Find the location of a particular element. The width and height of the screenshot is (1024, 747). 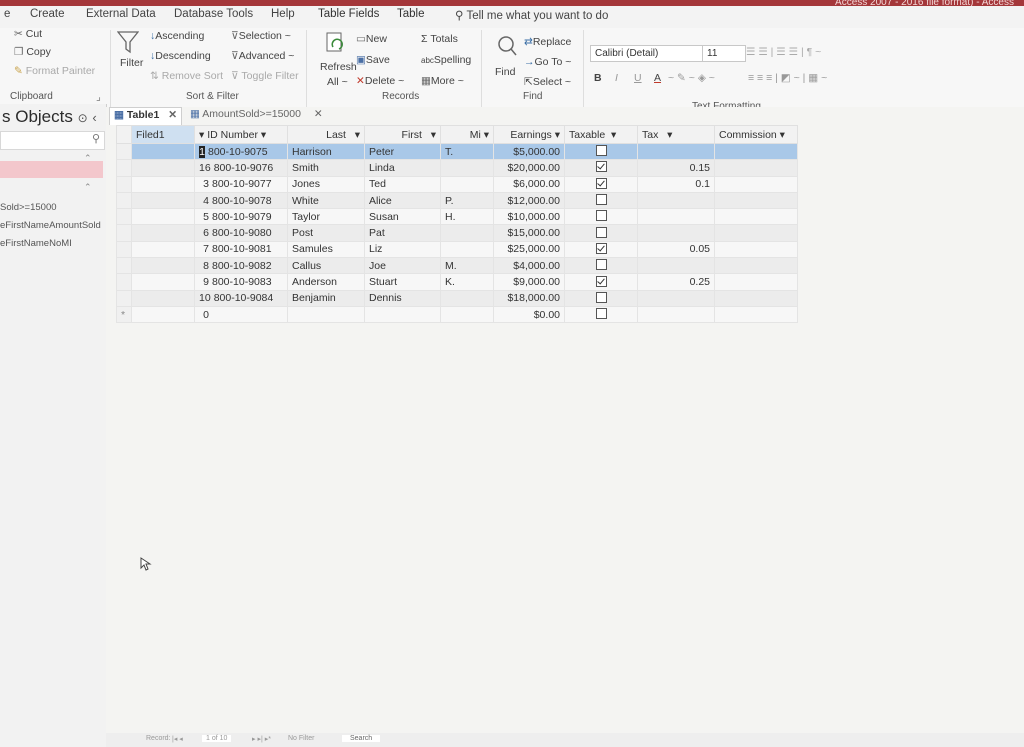

cell-last is located at coordinates (326, 314).